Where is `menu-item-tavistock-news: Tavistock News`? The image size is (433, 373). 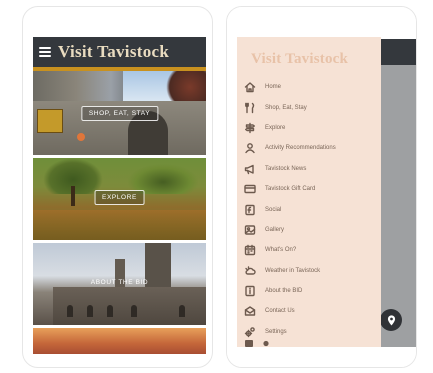
menu-item-tavistock-news: Tavistock News is located at coordinates (311, 169).